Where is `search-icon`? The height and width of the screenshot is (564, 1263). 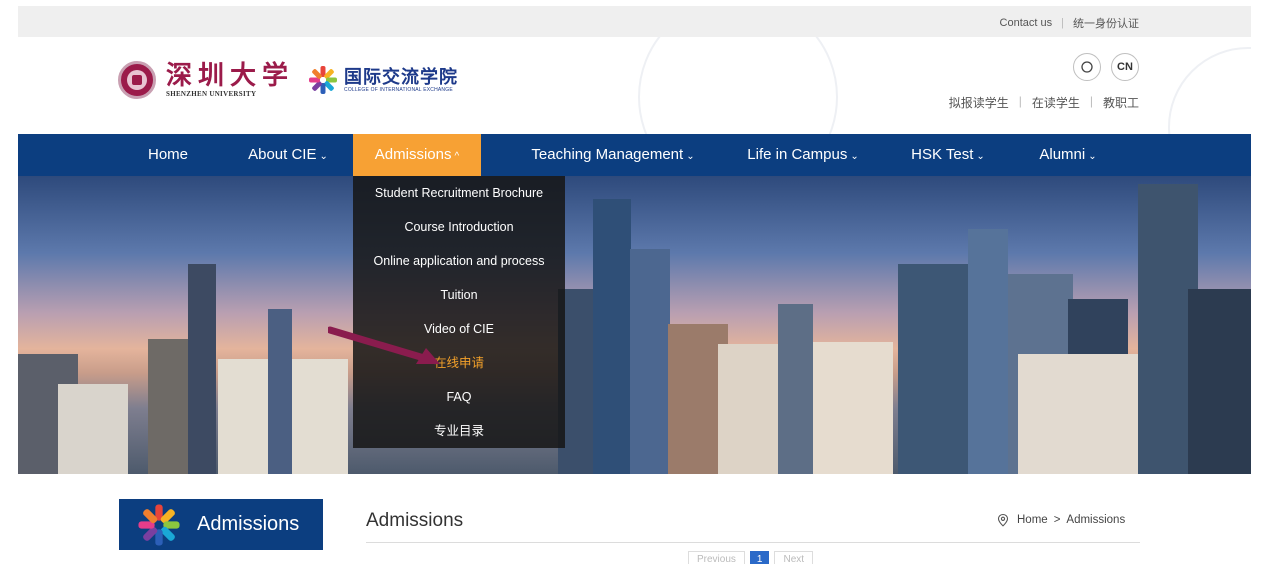 search-icon is located at coordinates (1087, 67).